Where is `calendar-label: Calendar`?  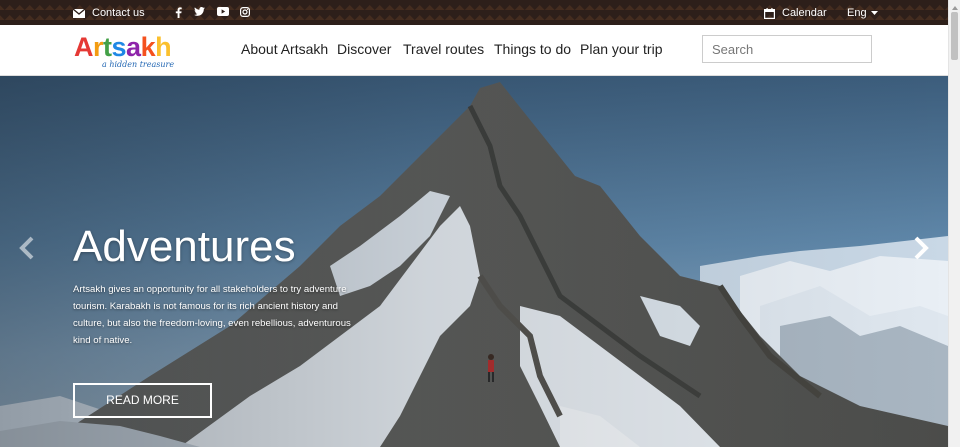 calendar-label: Calendar is located at coordinates (804, 13).